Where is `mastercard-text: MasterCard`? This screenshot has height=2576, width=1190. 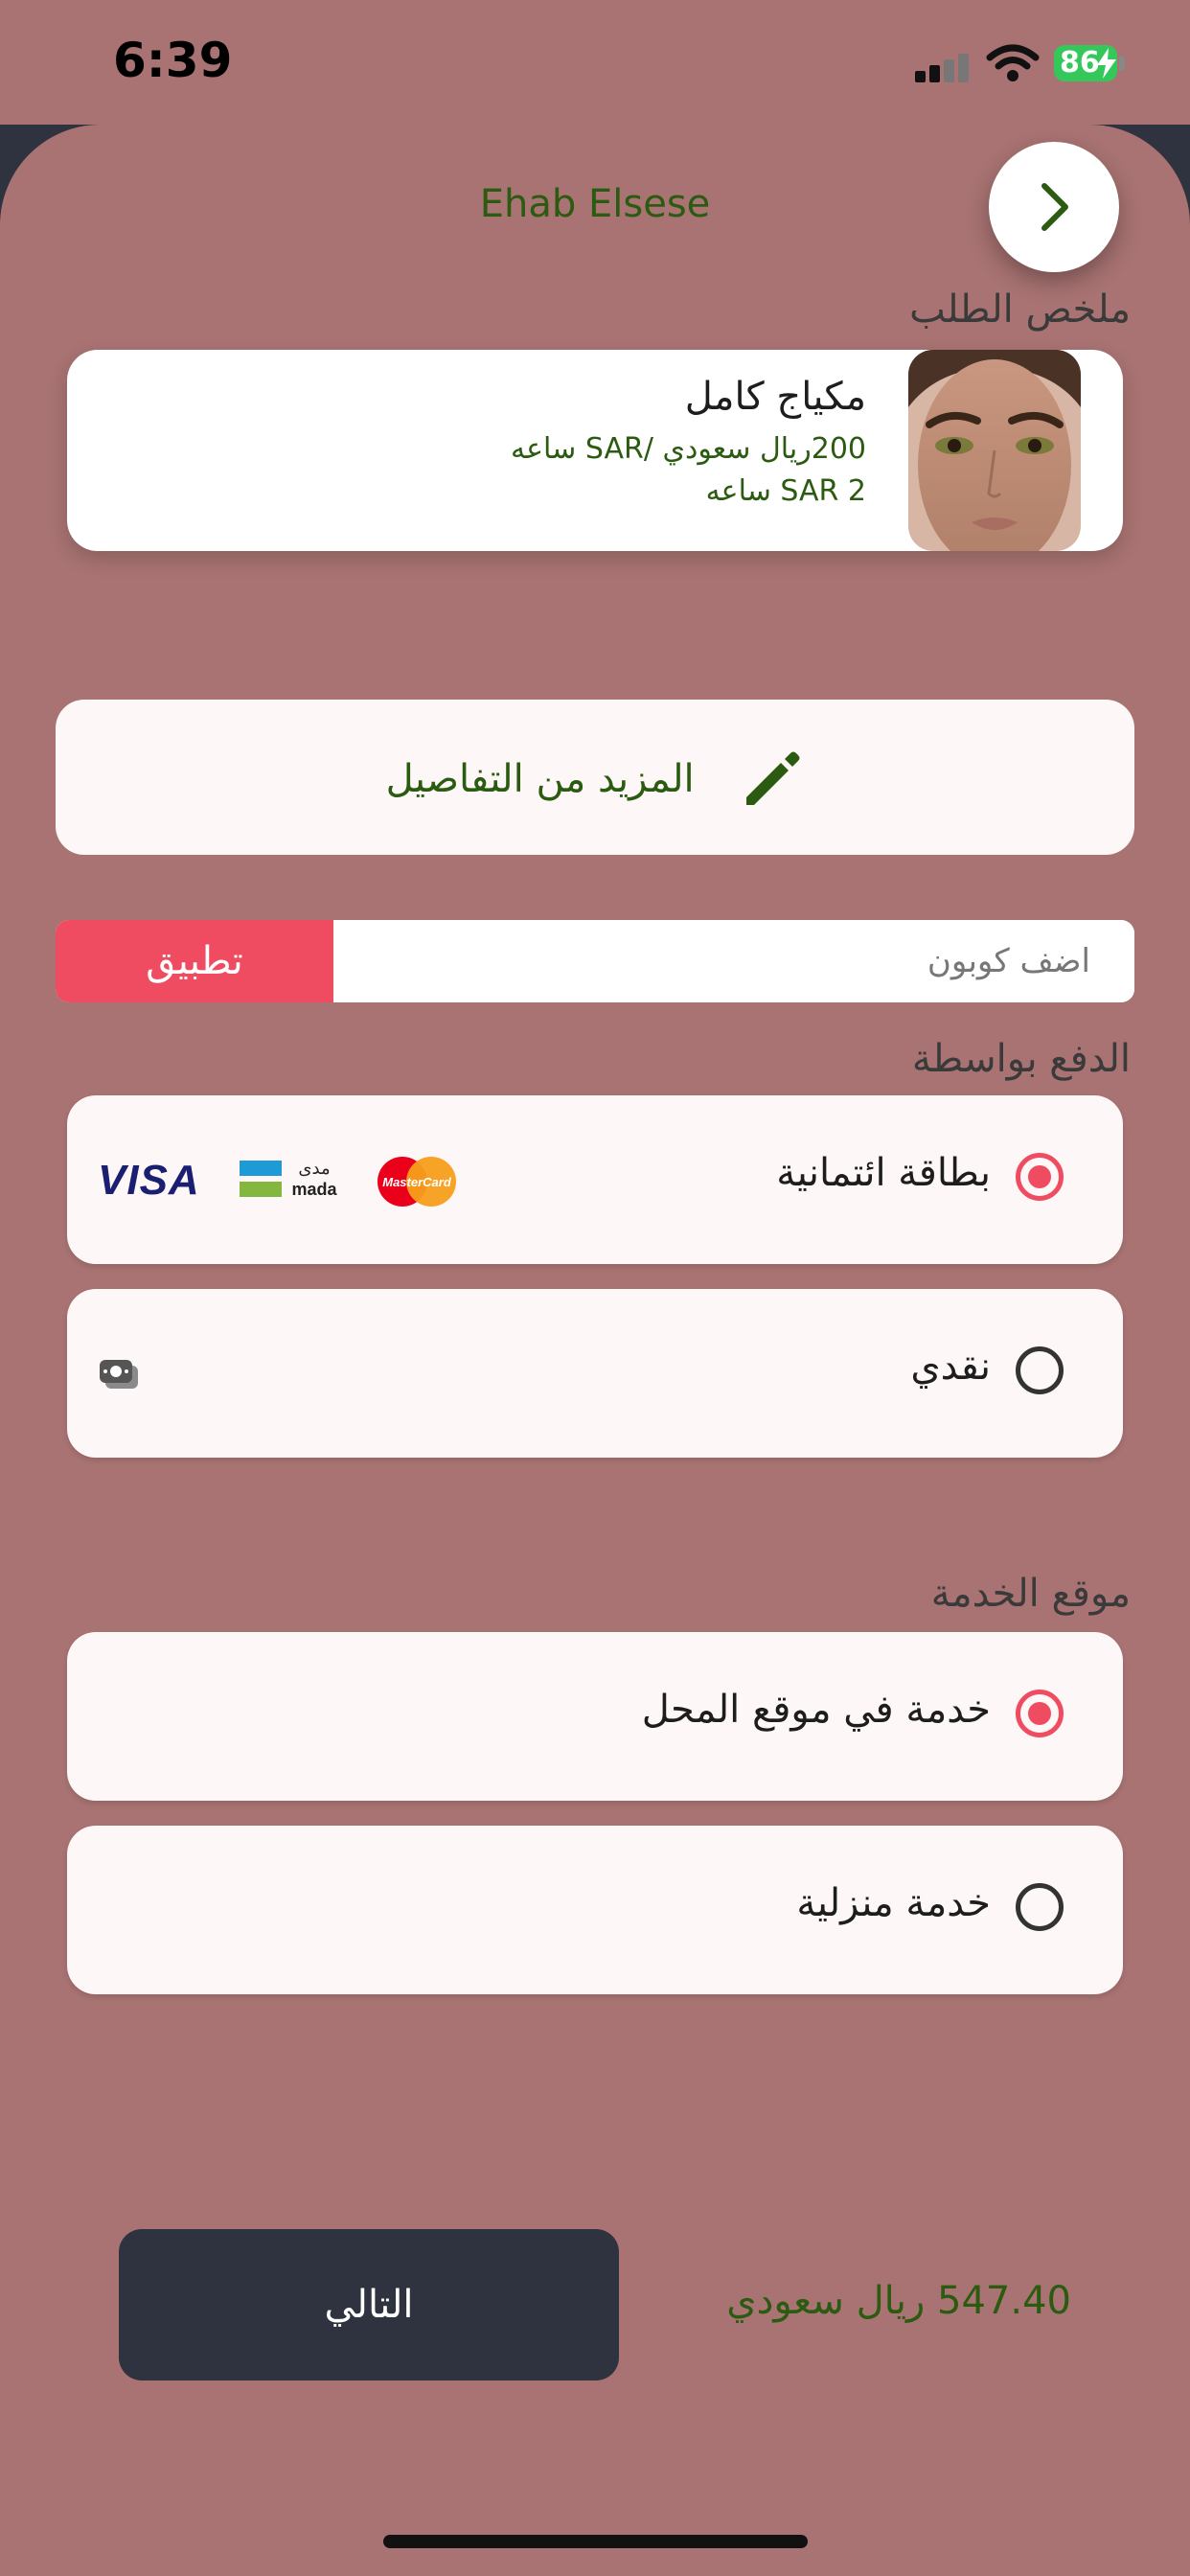
mastercard-text: MasterCard is located at coordinates (417, 1182).